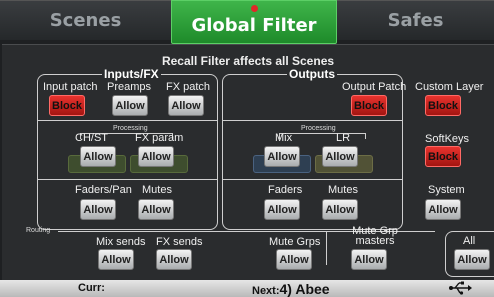  I want to click on mute-grp-masters-button: Allow, so click(369, 259).